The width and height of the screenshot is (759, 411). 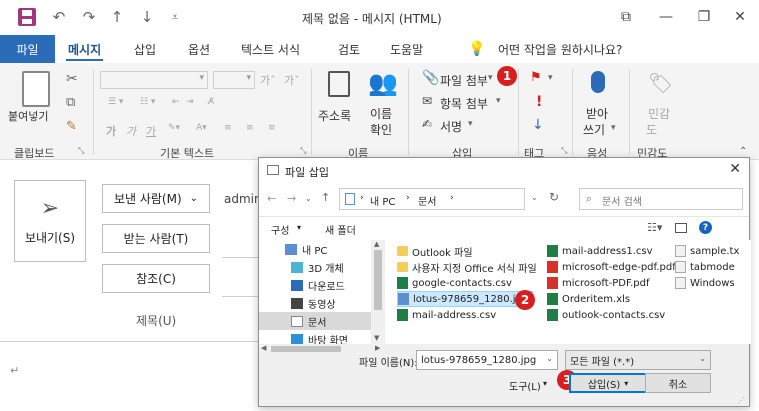 What do you see at coordinates (430, 78) in the screenshot?
I see `paperclip-icon: 📎` at bounding box center [430, 78].